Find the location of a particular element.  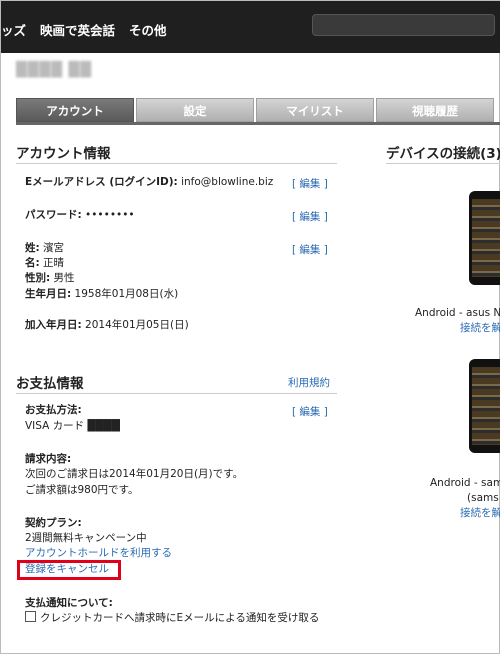

top-bar: ッズ 映画で英会話 その他 is located at coordinates (250, 27).